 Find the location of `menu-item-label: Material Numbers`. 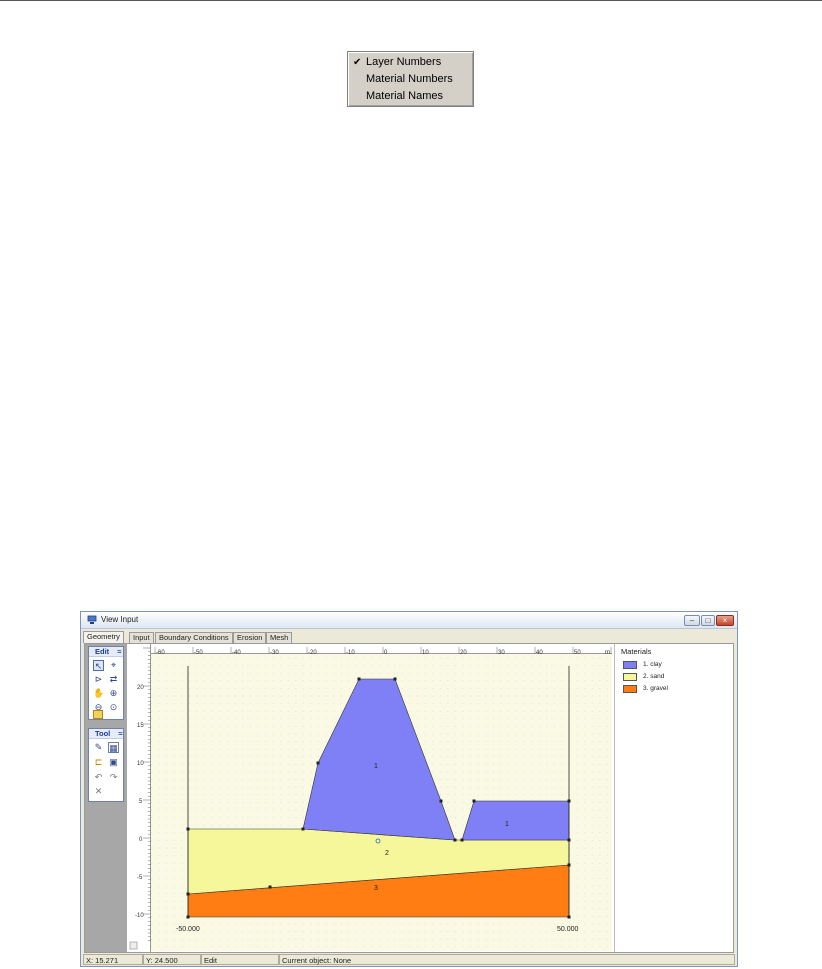

menu-item-label: Material Numbers is located at coordinates (409, 79).